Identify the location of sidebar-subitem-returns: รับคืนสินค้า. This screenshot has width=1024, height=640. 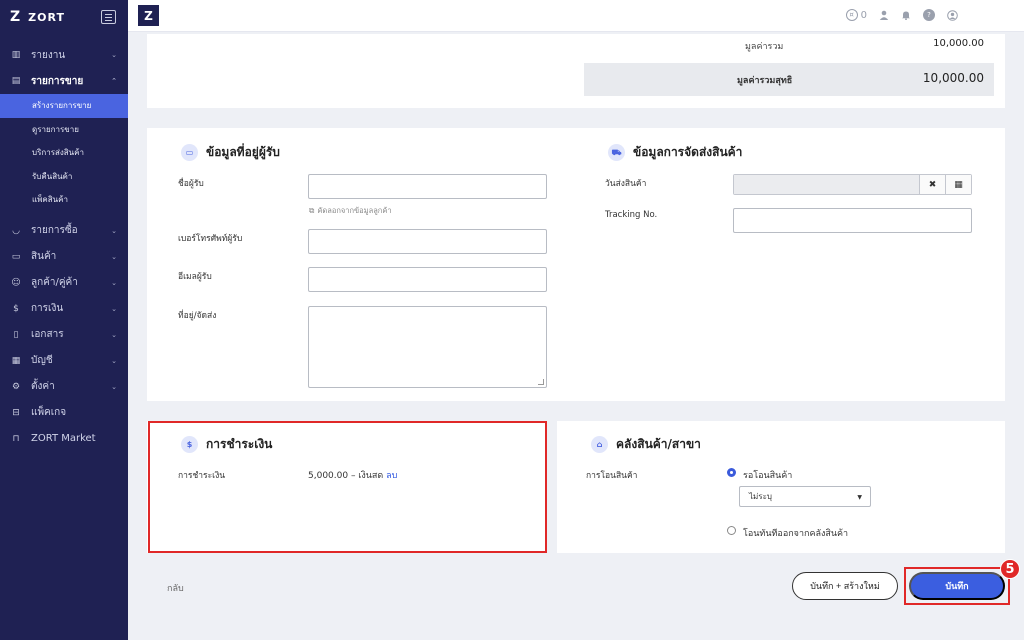
(64, 177).